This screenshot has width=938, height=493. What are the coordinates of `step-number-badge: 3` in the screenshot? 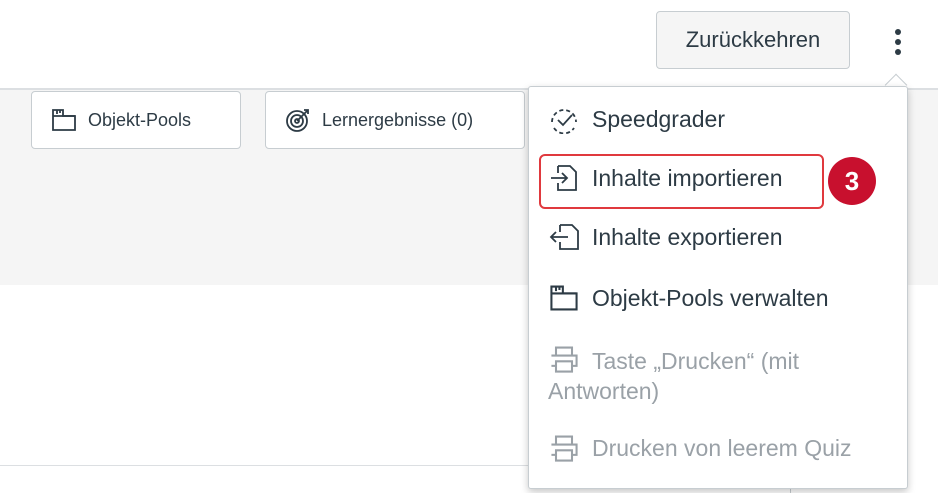 It's located at (852, 181).